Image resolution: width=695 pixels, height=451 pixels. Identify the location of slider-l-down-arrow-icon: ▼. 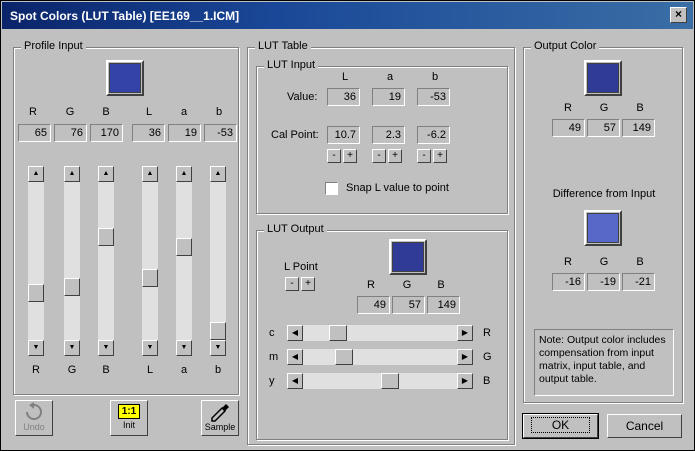
(150, 348).